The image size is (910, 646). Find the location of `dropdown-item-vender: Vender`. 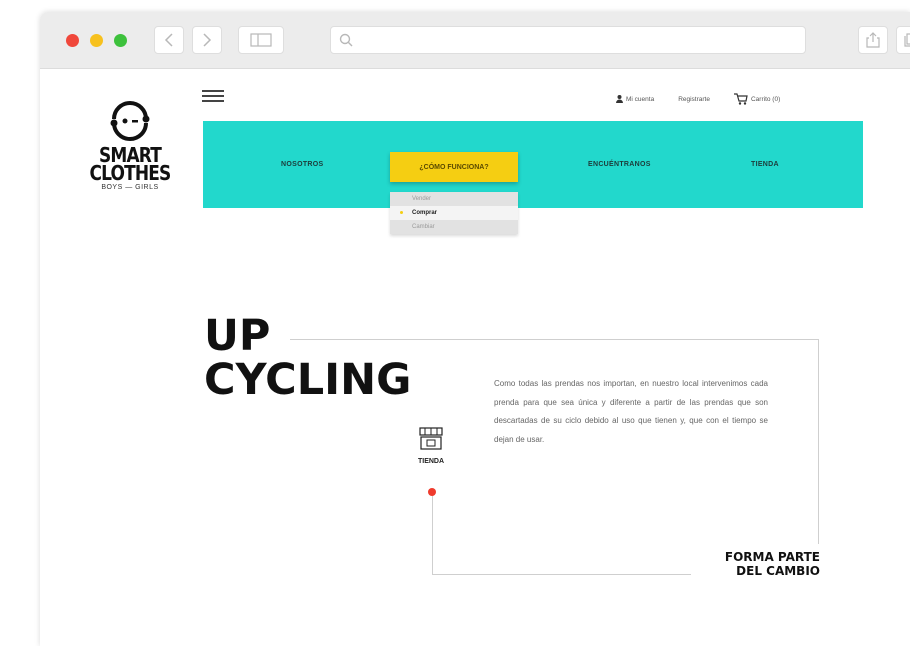

dropdown-item-vender: Vender is located at coordinates (454, 199).